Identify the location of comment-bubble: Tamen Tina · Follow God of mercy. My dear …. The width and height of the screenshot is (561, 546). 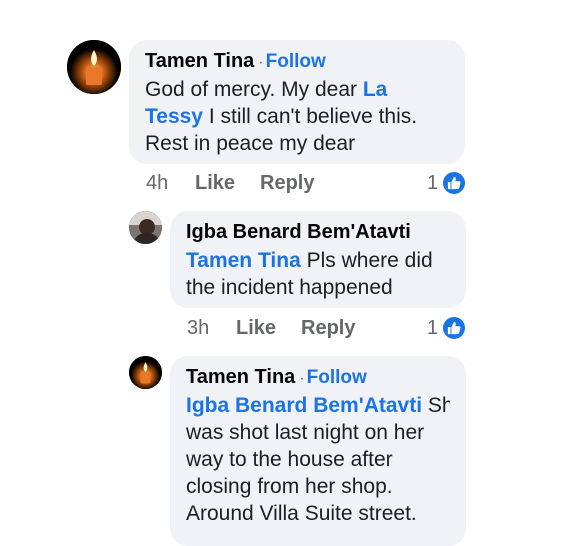
(297, 102).